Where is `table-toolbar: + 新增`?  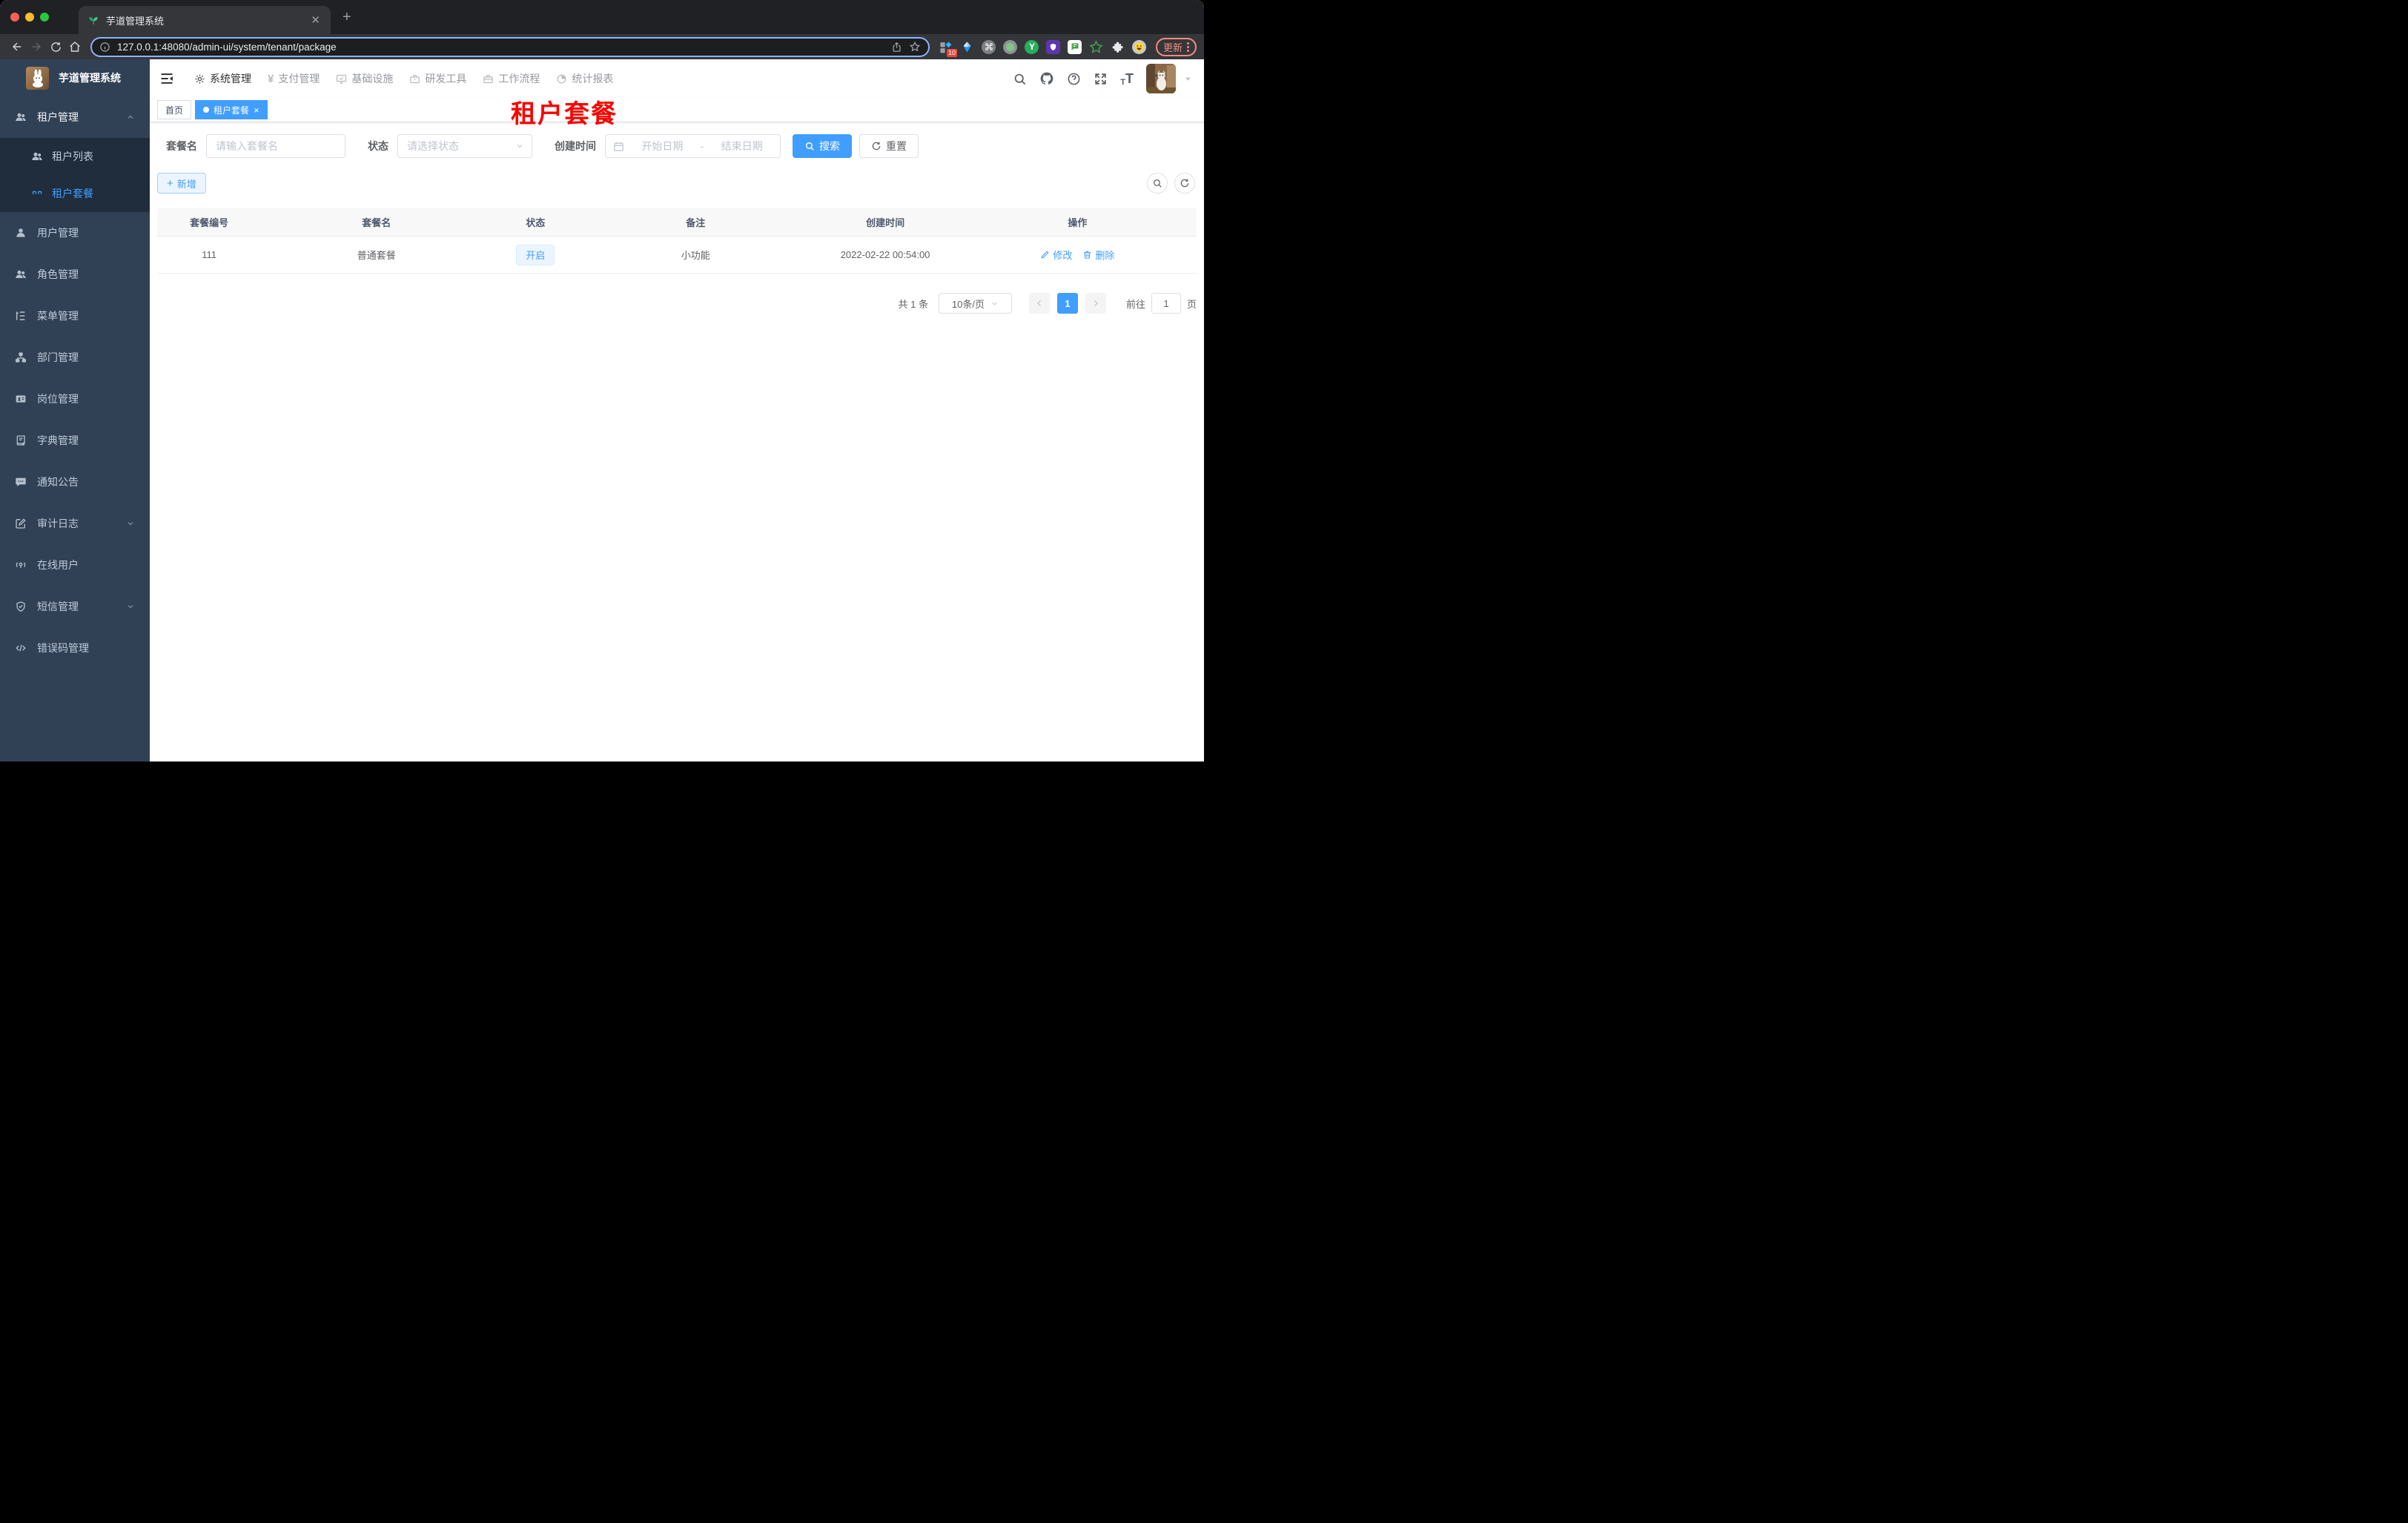
table-toolbar: + 新增 is located at coordinates (677, 184).